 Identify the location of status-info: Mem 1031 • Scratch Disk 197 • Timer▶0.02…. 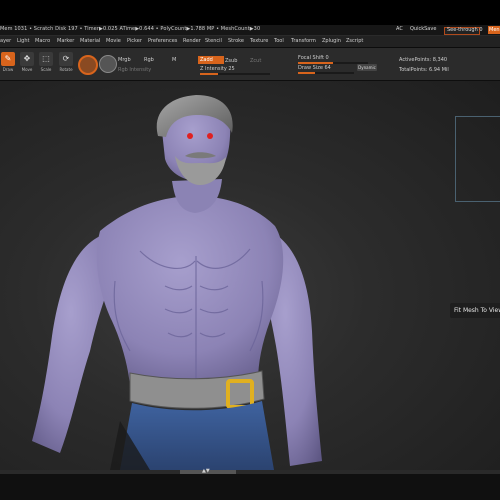
(130, 29).